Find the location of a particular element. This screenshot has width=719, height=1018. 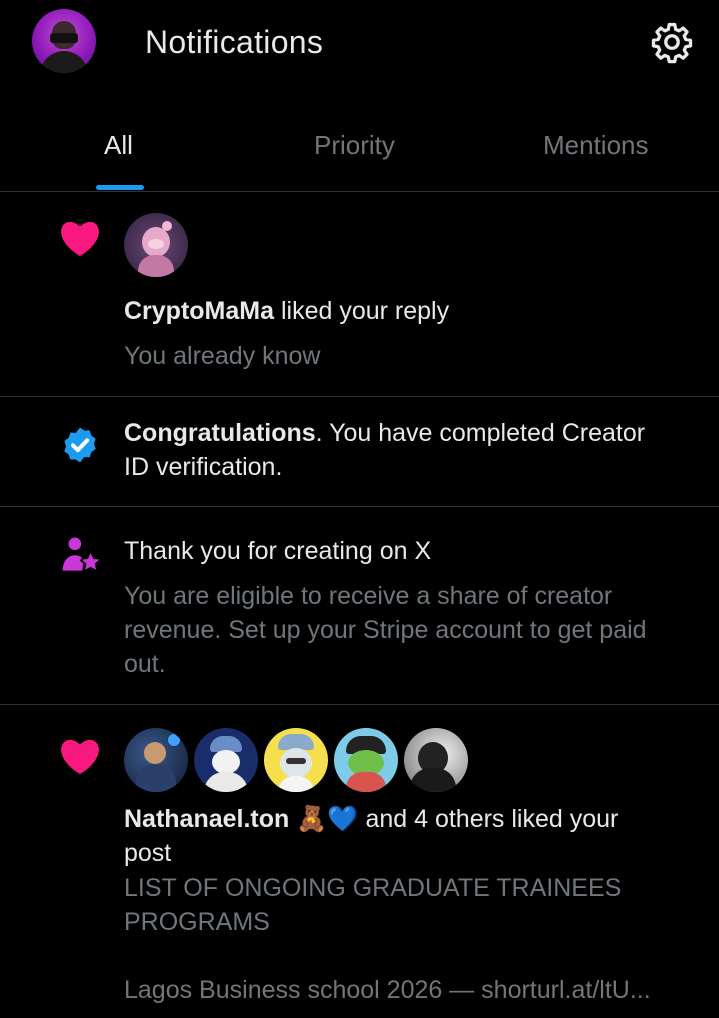

notification-body-3: out. is located at coordinates (145, 664).